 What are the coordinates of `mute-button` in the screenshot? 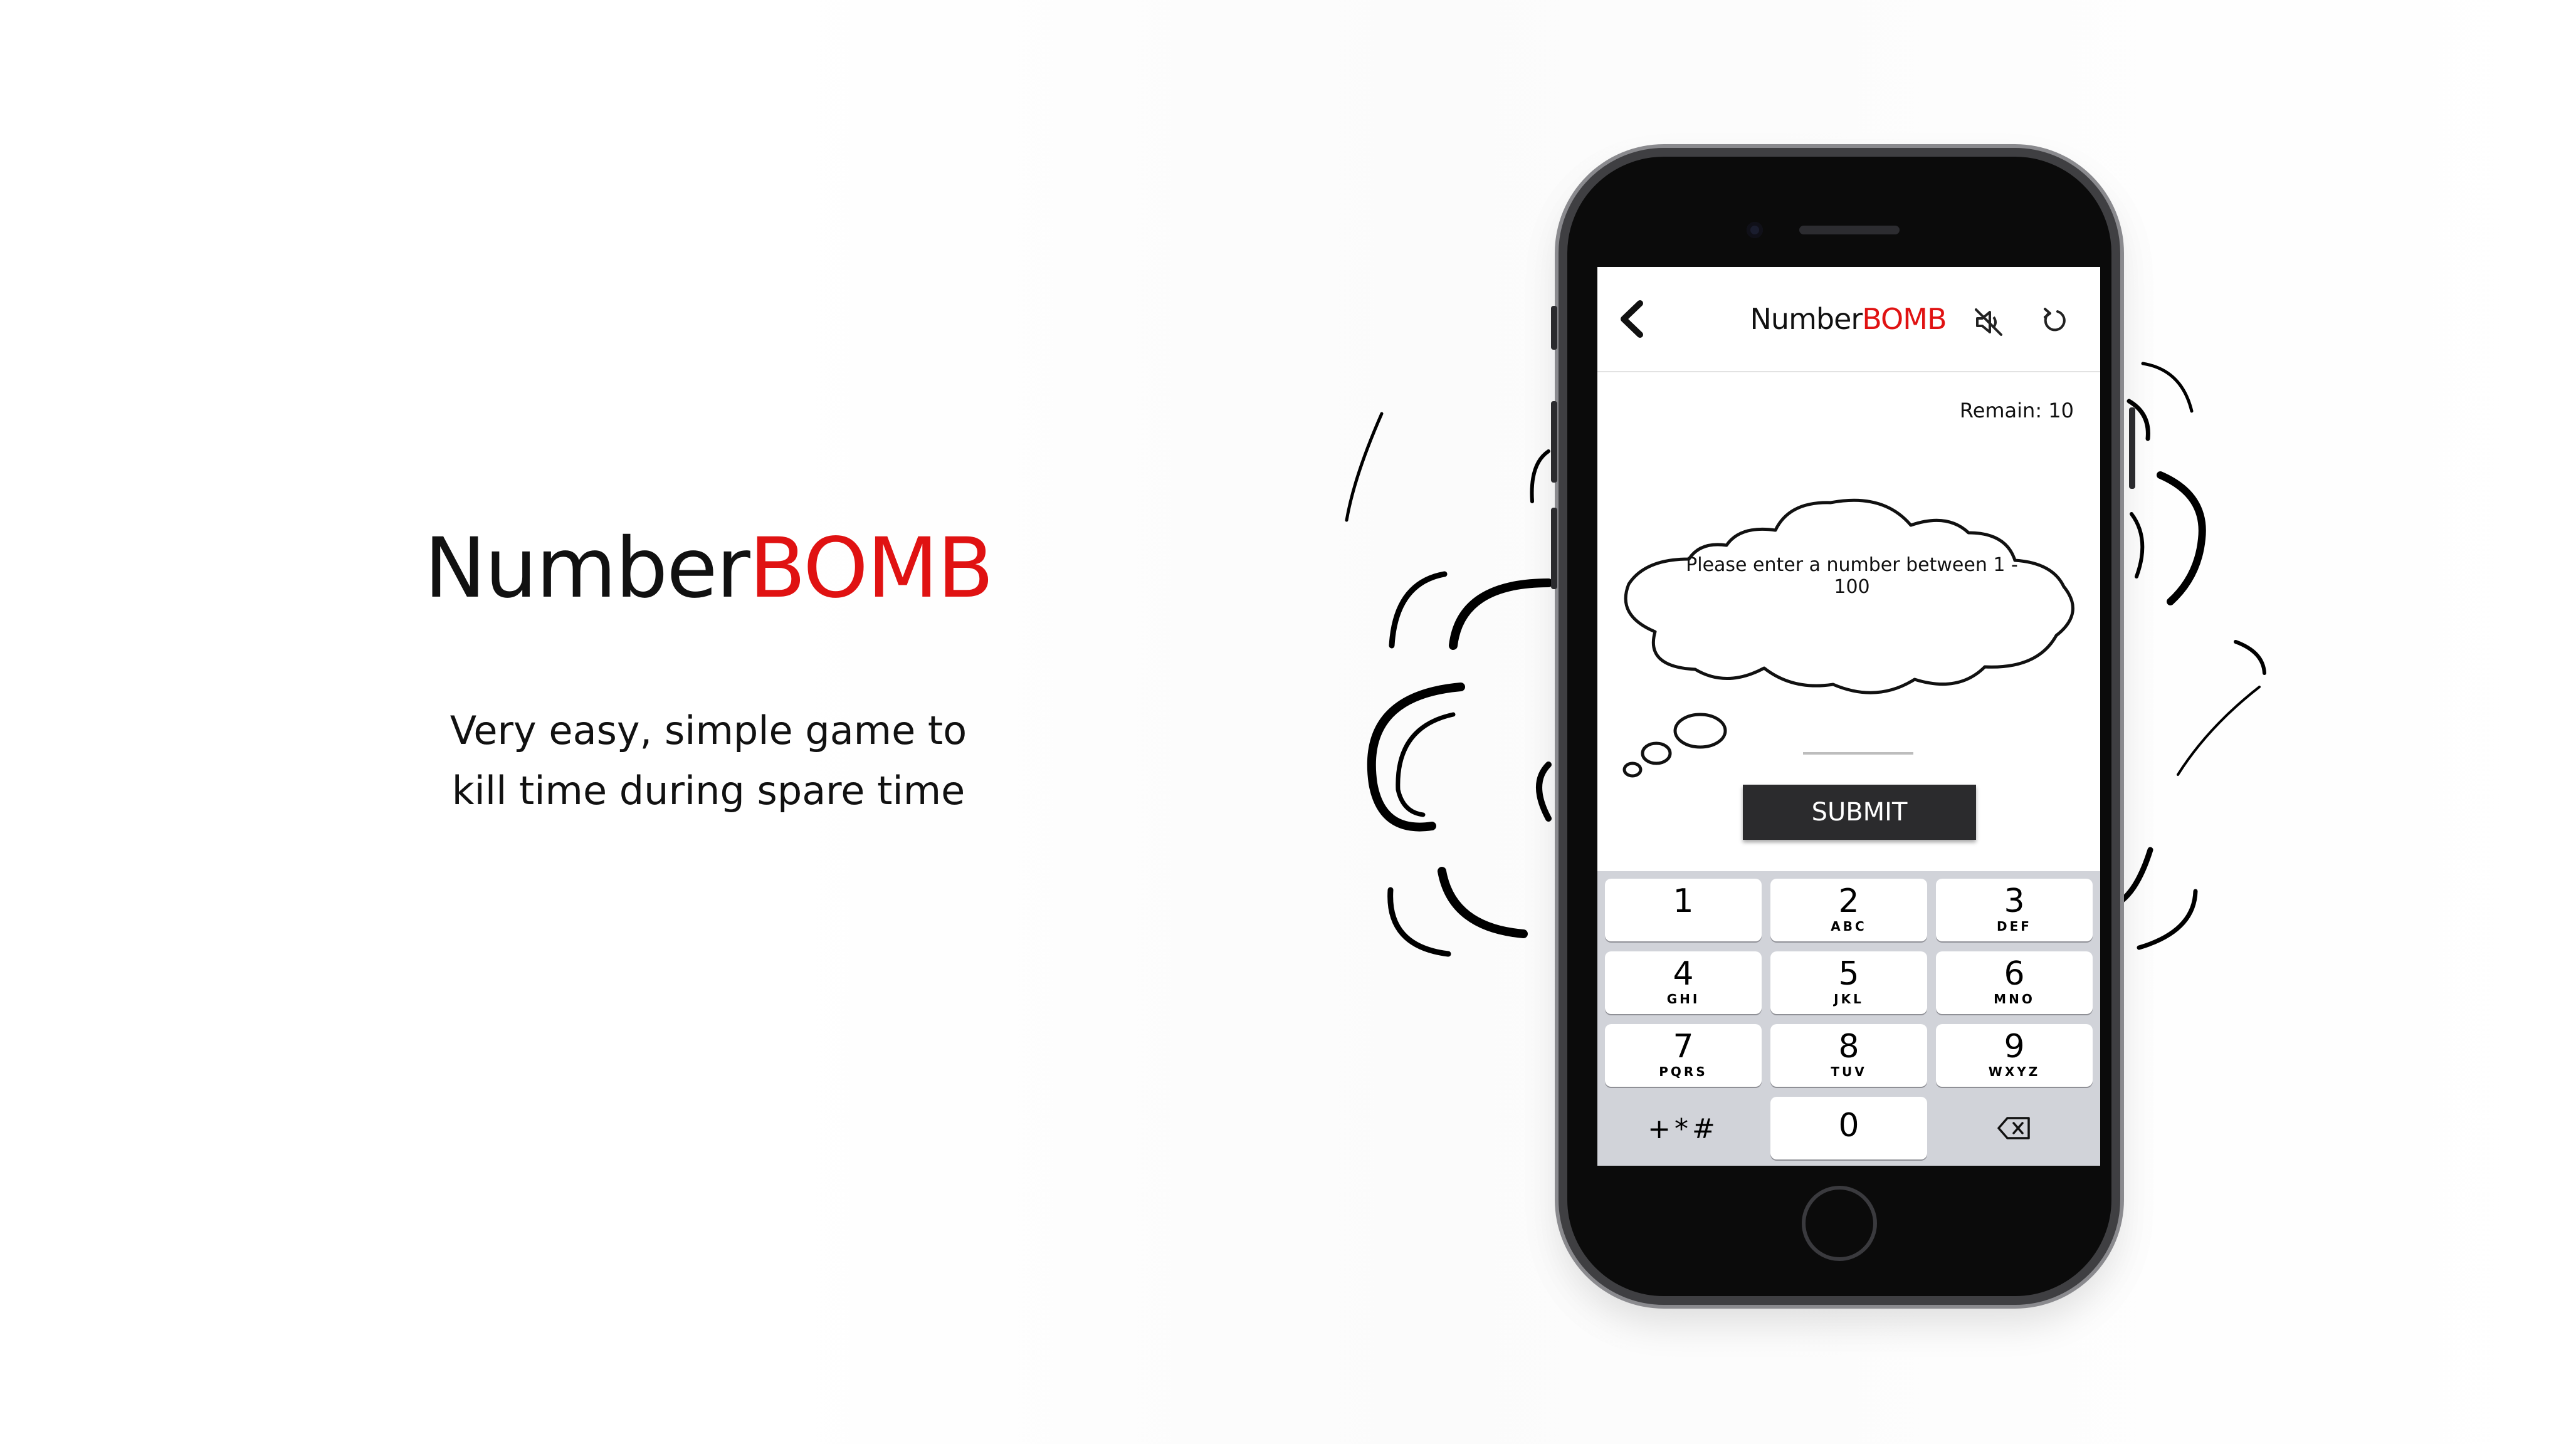 It's located at (1988, 322).